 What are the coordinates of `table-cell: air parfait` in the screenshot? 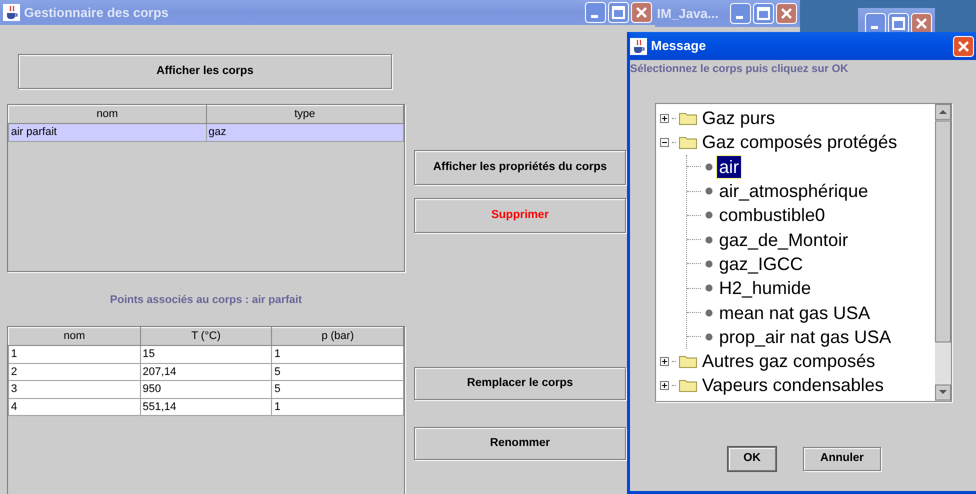 It's located at (107, 132).